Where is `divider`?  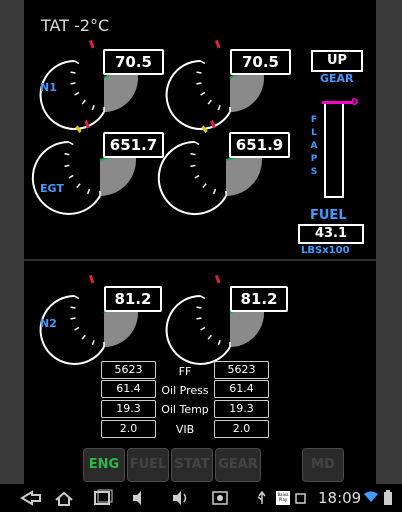 divider is located at coordinates (200, 260).